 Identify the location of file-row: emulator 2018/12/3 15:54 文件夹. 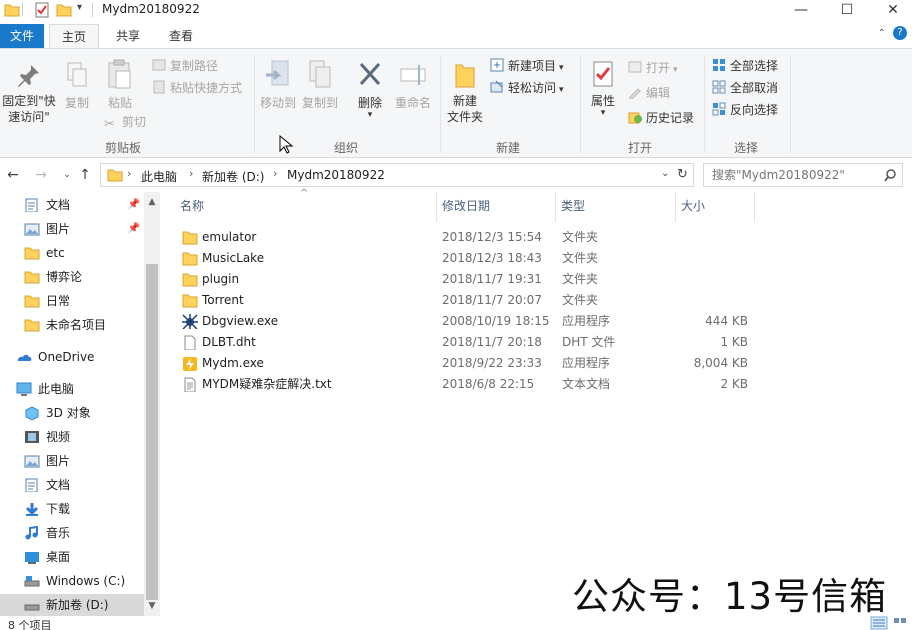
(465, 237).